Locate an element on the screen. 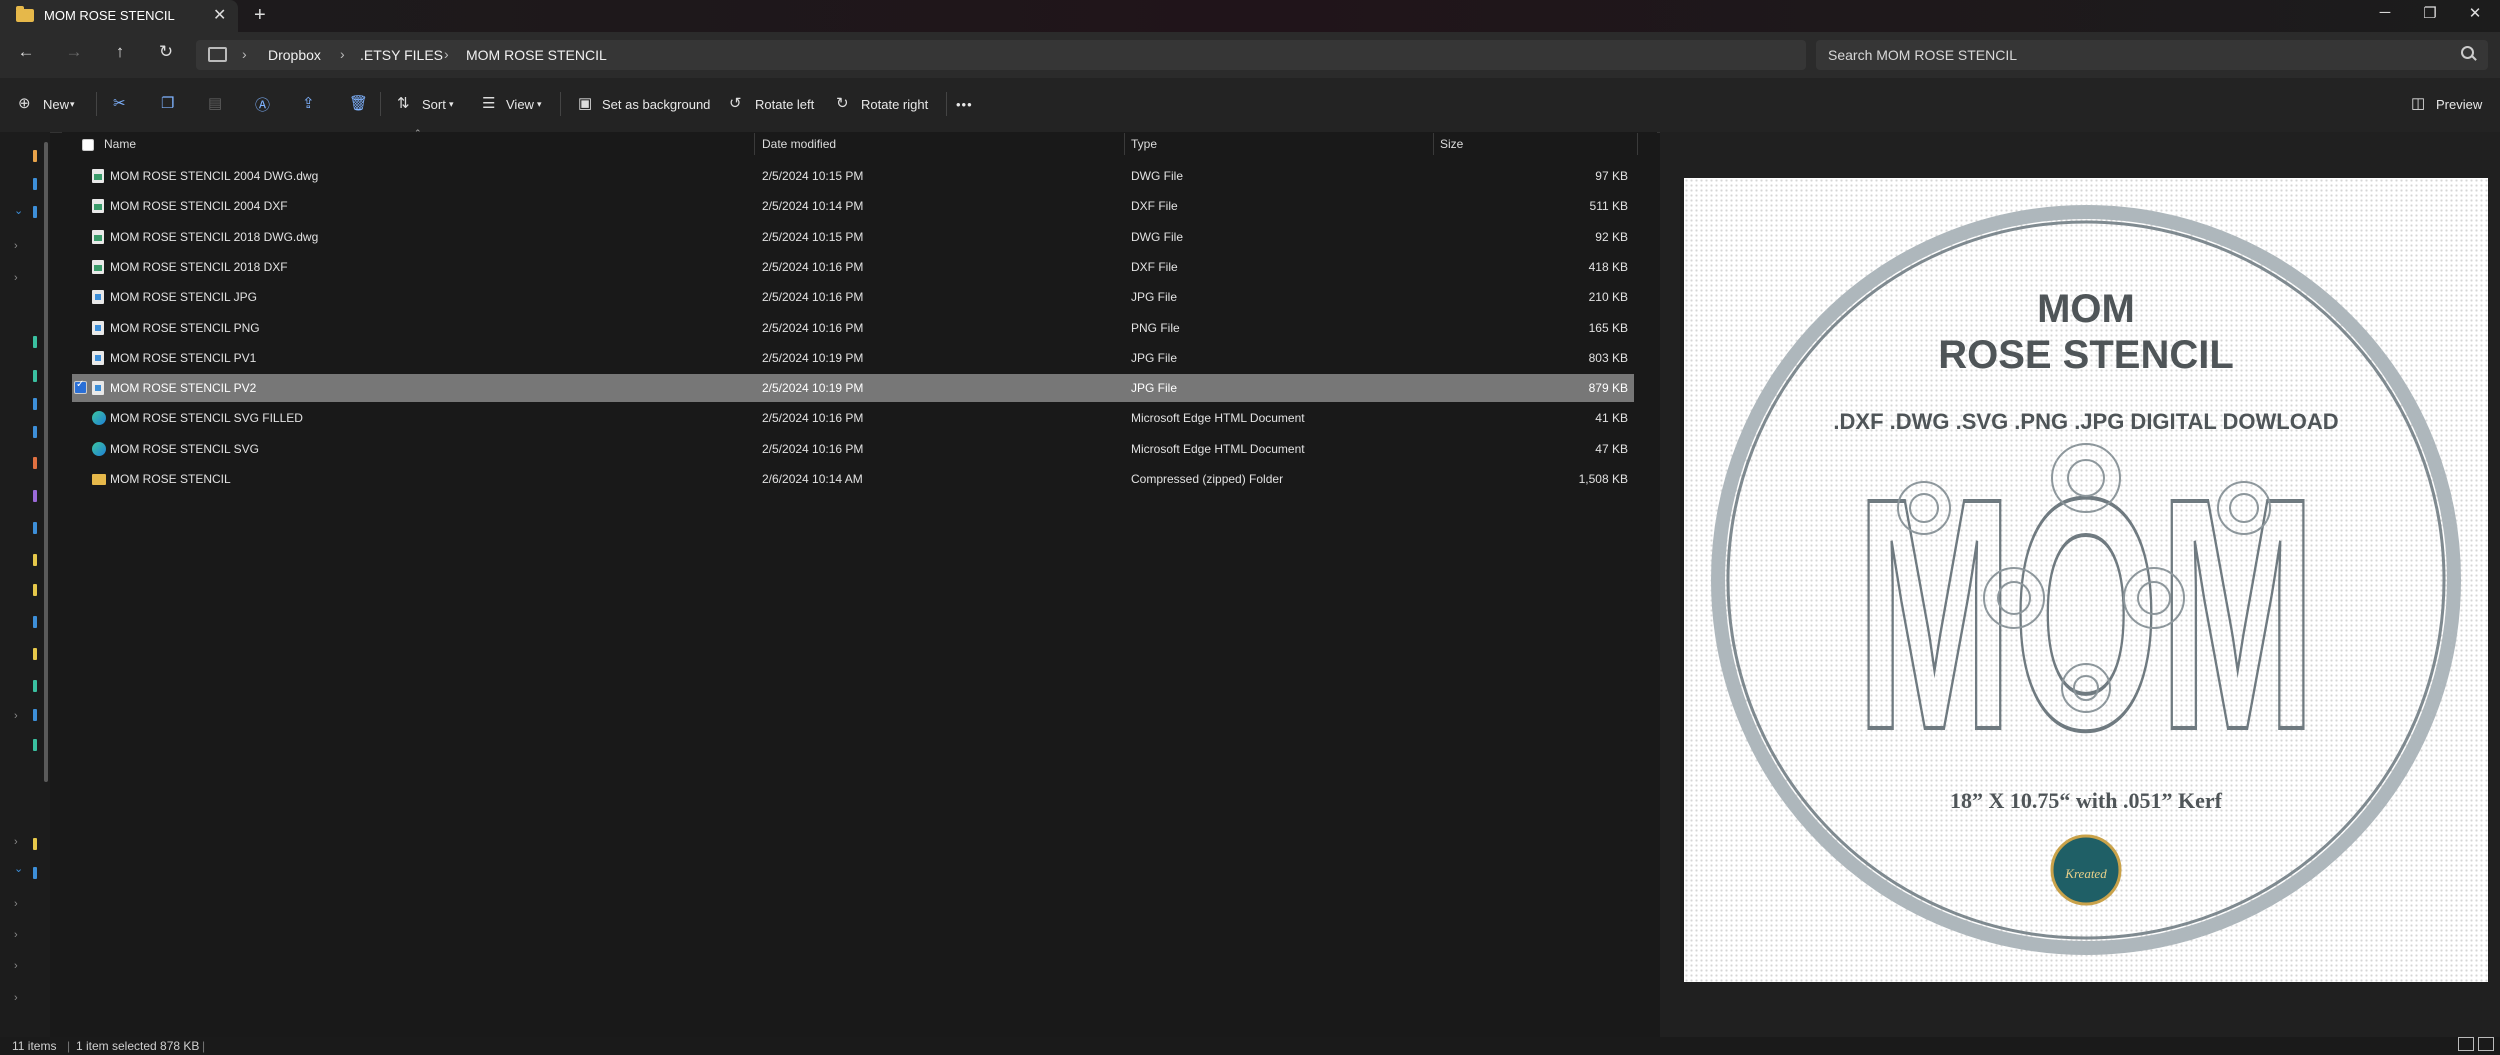 The height and width of the screenshot is (1055, 2500). window-tab: MOM ROSE STENCIL ✕ is located at coordinates (119, 16).